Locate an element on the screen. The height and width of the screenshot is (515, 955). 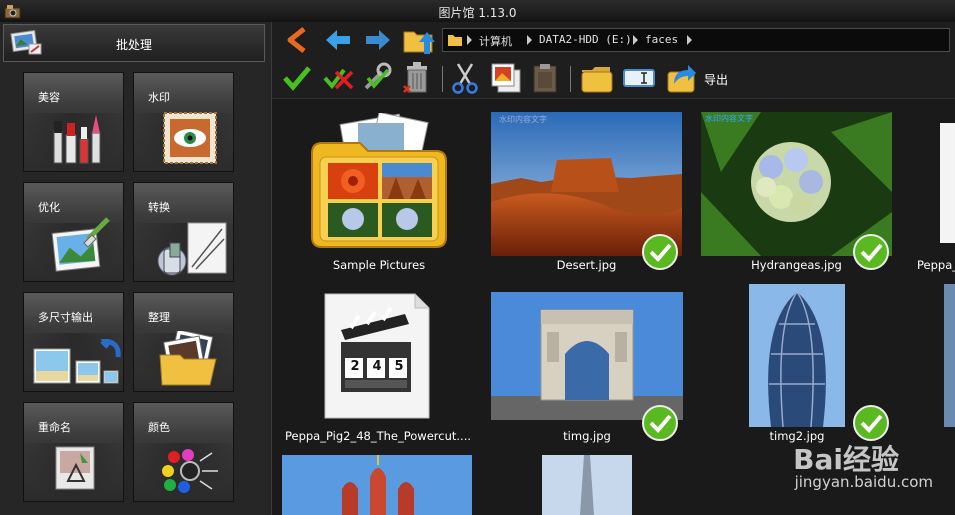
color-tile: 颜色 is located at coordinates (183, 452).